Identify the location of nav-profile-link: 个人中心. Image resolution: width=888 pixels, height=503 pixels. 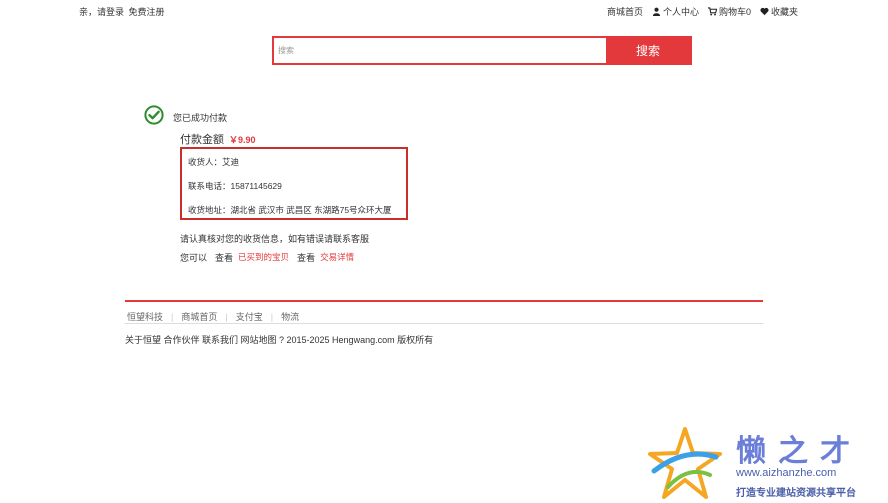
(675, 11).